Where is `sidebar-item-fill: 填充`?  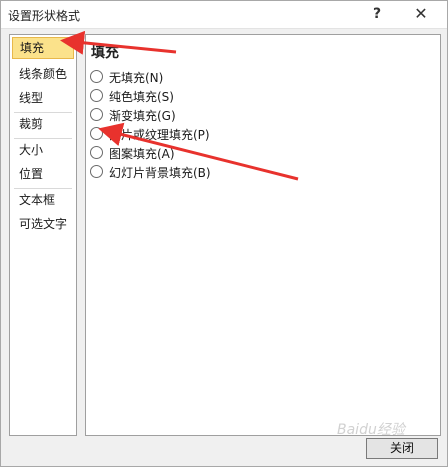
sidebar-item-fill: 填充 is located at coordinates (43, 48).